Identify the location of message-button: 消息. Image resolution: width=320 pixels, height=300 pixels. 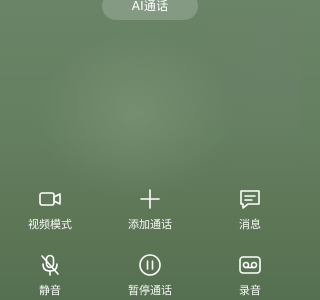
(250, 209).